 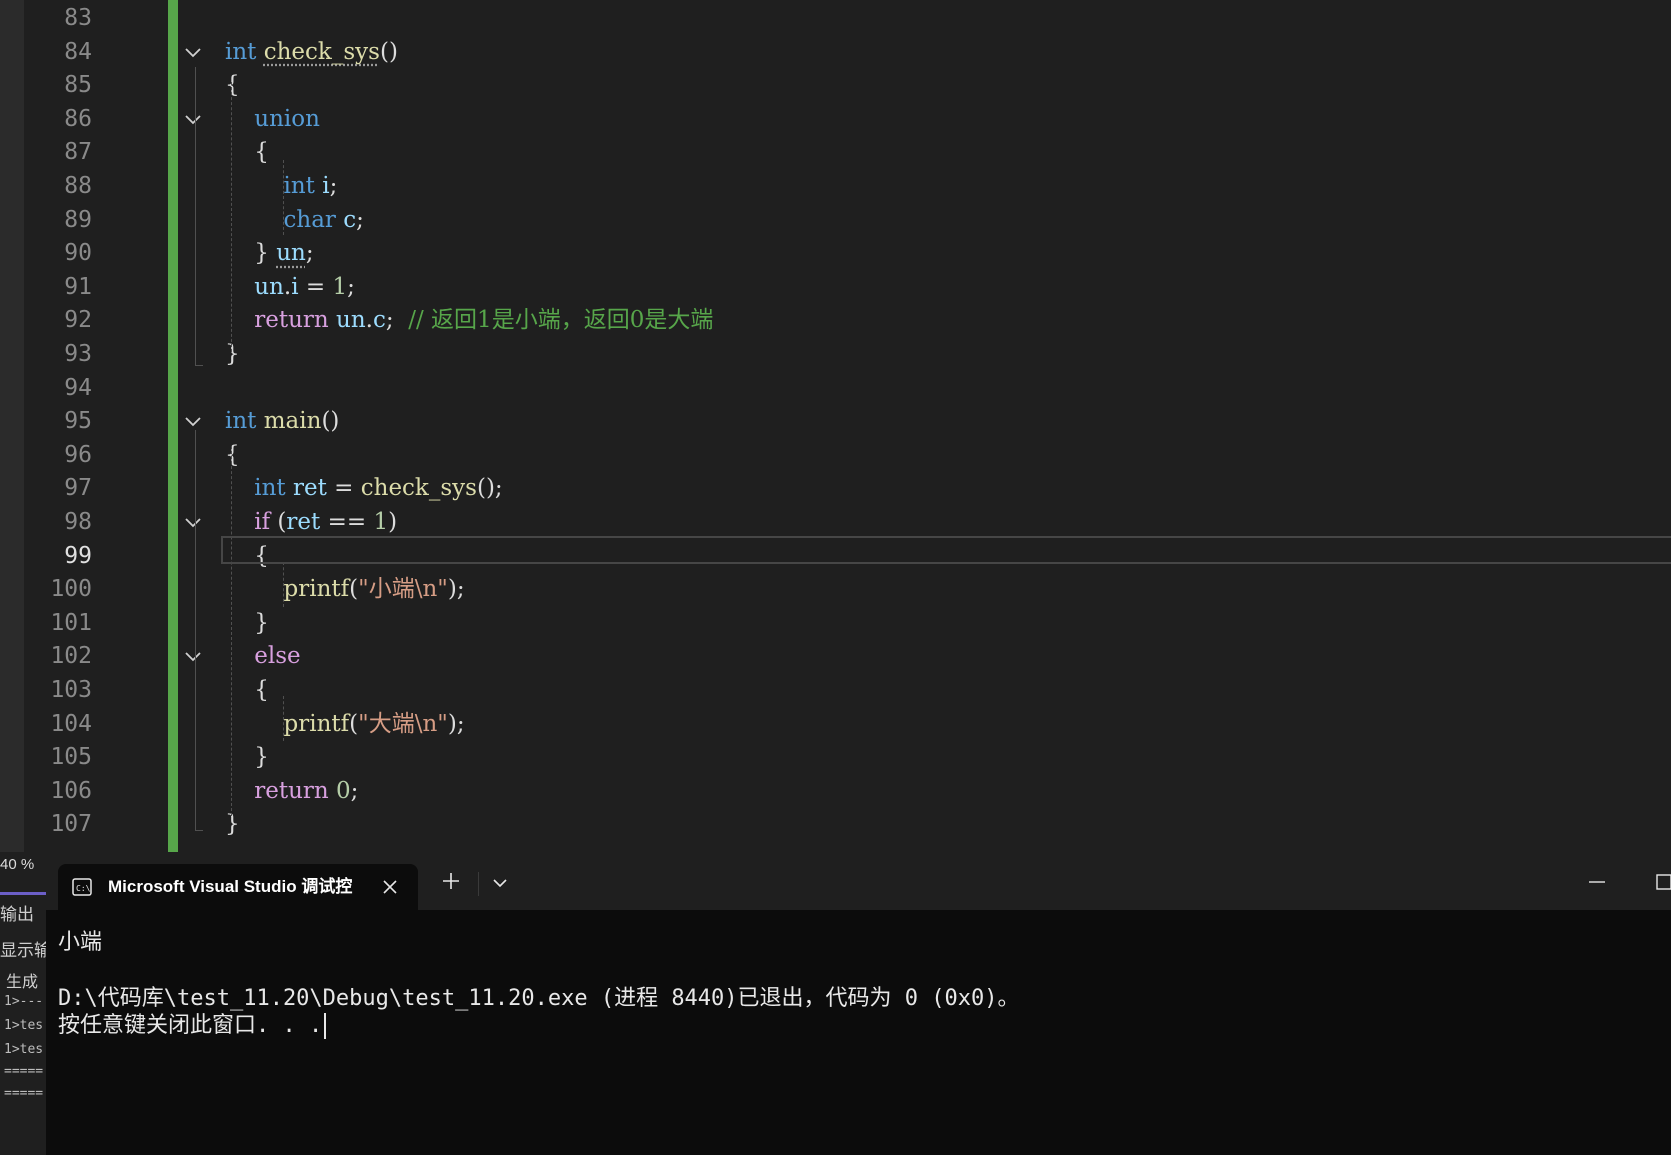 I want to click on code-token: 0, so click(x=343, y=790).